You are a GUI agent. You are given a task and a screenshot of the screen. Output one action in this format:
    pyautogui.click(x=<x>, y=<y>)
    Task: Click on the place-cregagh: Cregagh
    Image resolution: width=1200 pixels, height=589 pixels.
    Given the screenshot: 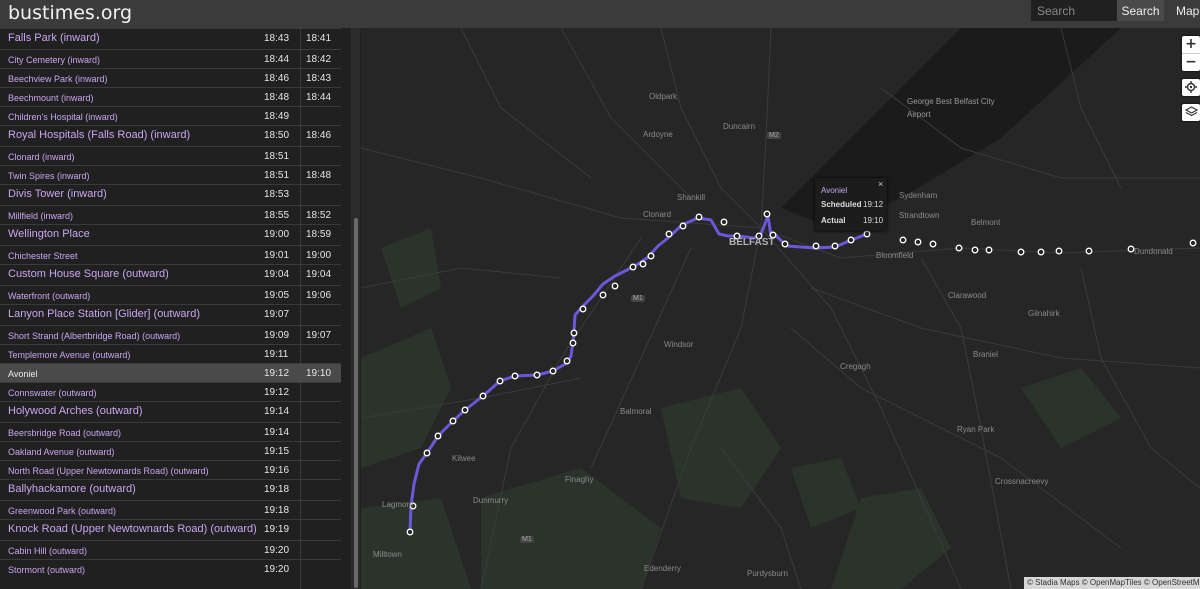 What is the action you would take?
    pyautogui.click(x=855, y=366)
    